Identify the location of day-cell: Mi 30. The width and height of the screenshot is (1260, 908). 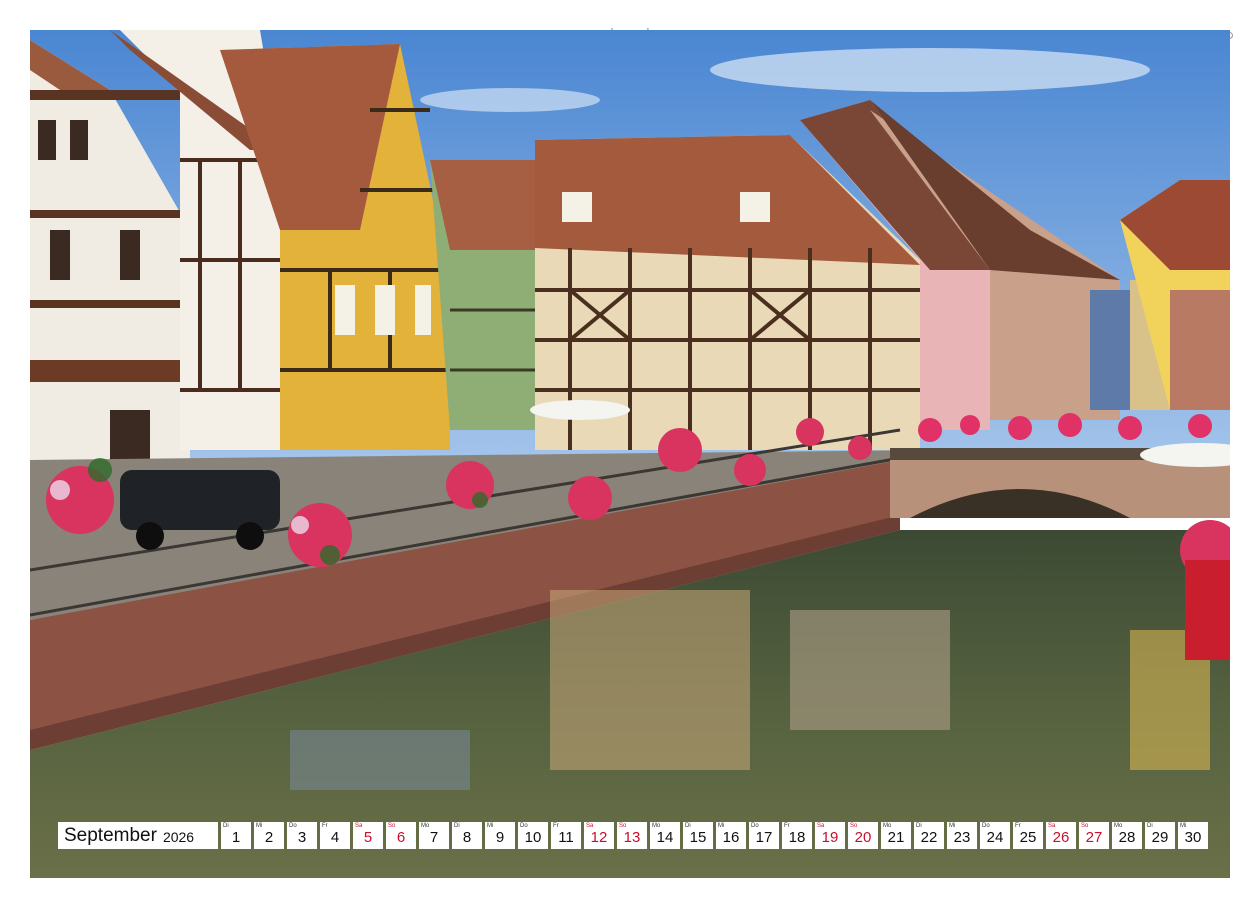
(1193, 835).